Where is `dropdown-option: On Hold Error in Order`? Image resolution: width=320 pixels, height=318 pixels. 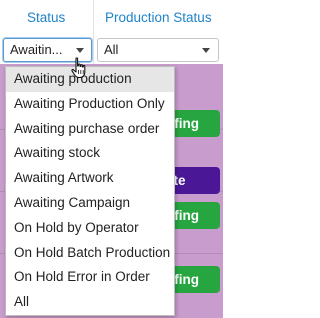 dropdown-option: On Hold Error in Order is located at coordinates (90, 277).